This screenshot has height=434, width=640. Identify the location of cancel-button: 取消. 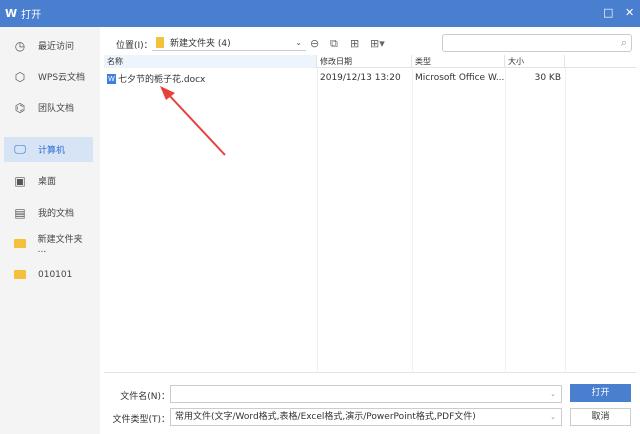
(600, 417).